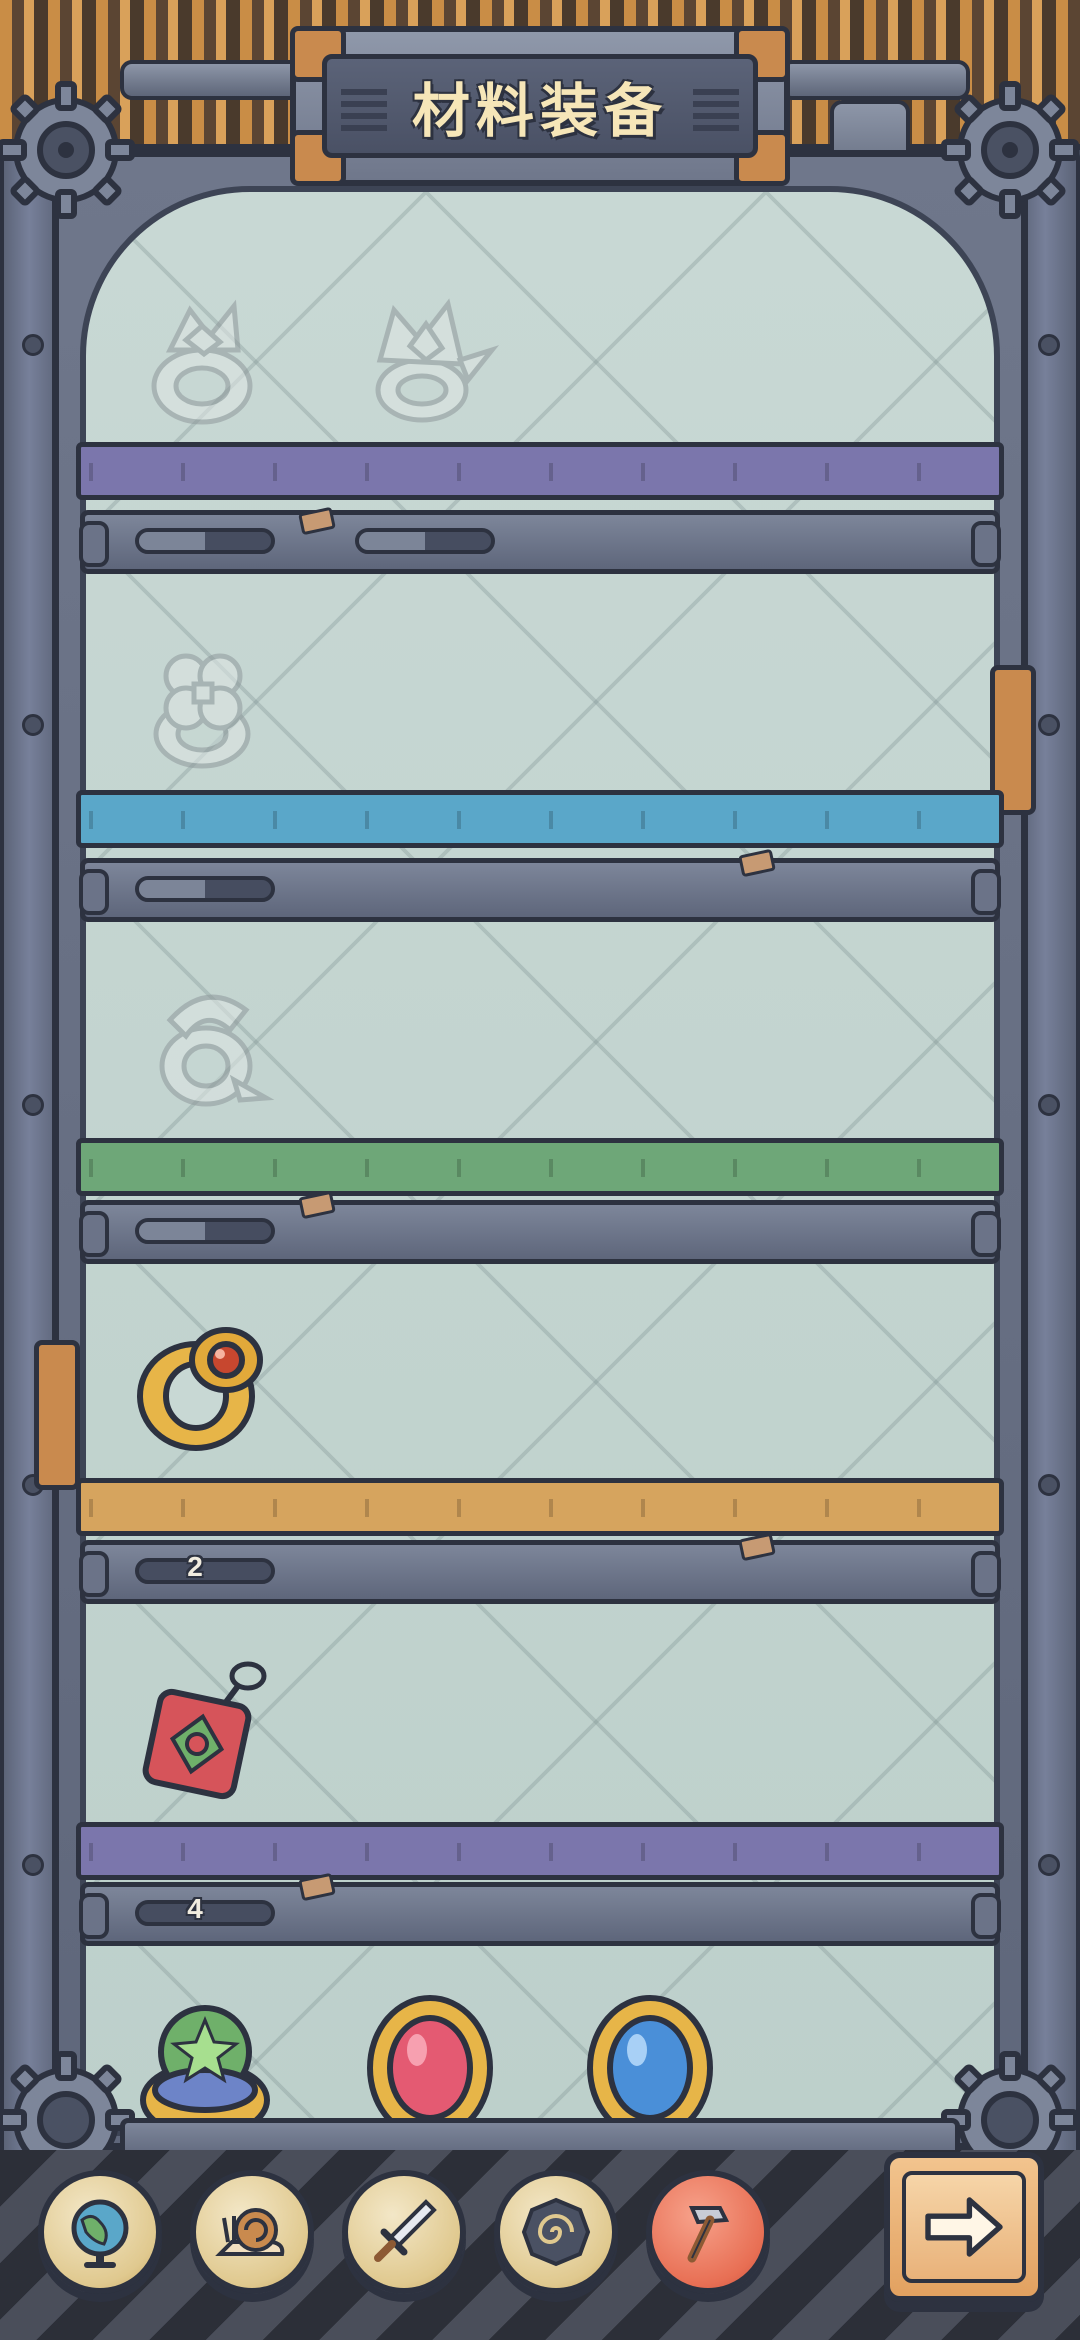  Describe the element at coordinates (425, 365) in the screenshot. I see `thorn-ring-locked` at that location.